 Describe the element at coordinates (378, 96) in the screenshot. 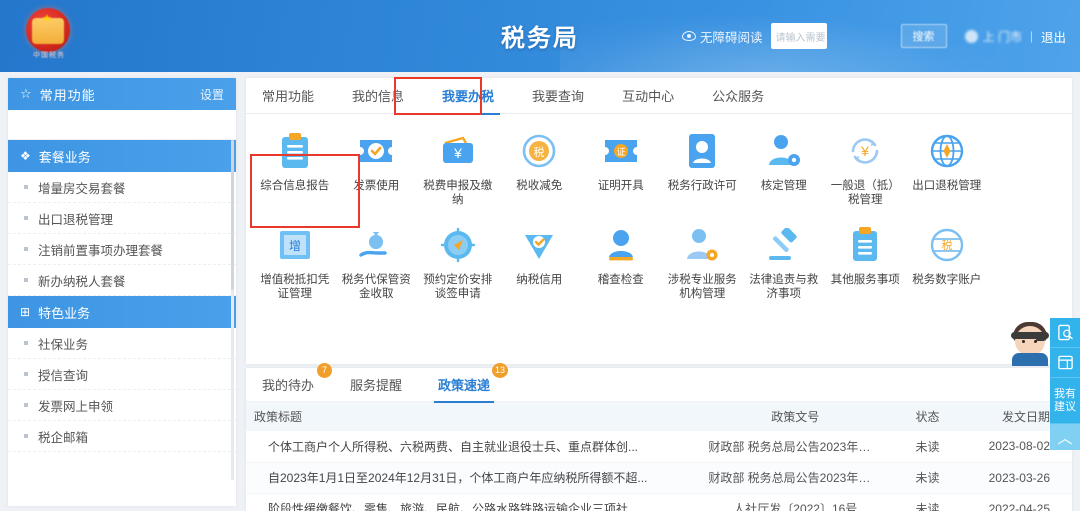

I see `tab-my-info: 我的信息` at that location.